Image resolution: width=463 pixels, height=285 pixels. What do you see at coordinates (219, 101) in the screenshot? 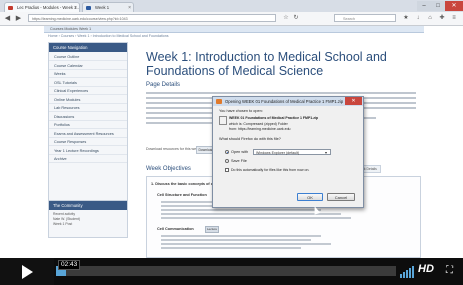
I see `firefox-icon` at bounding box center [219, 101].